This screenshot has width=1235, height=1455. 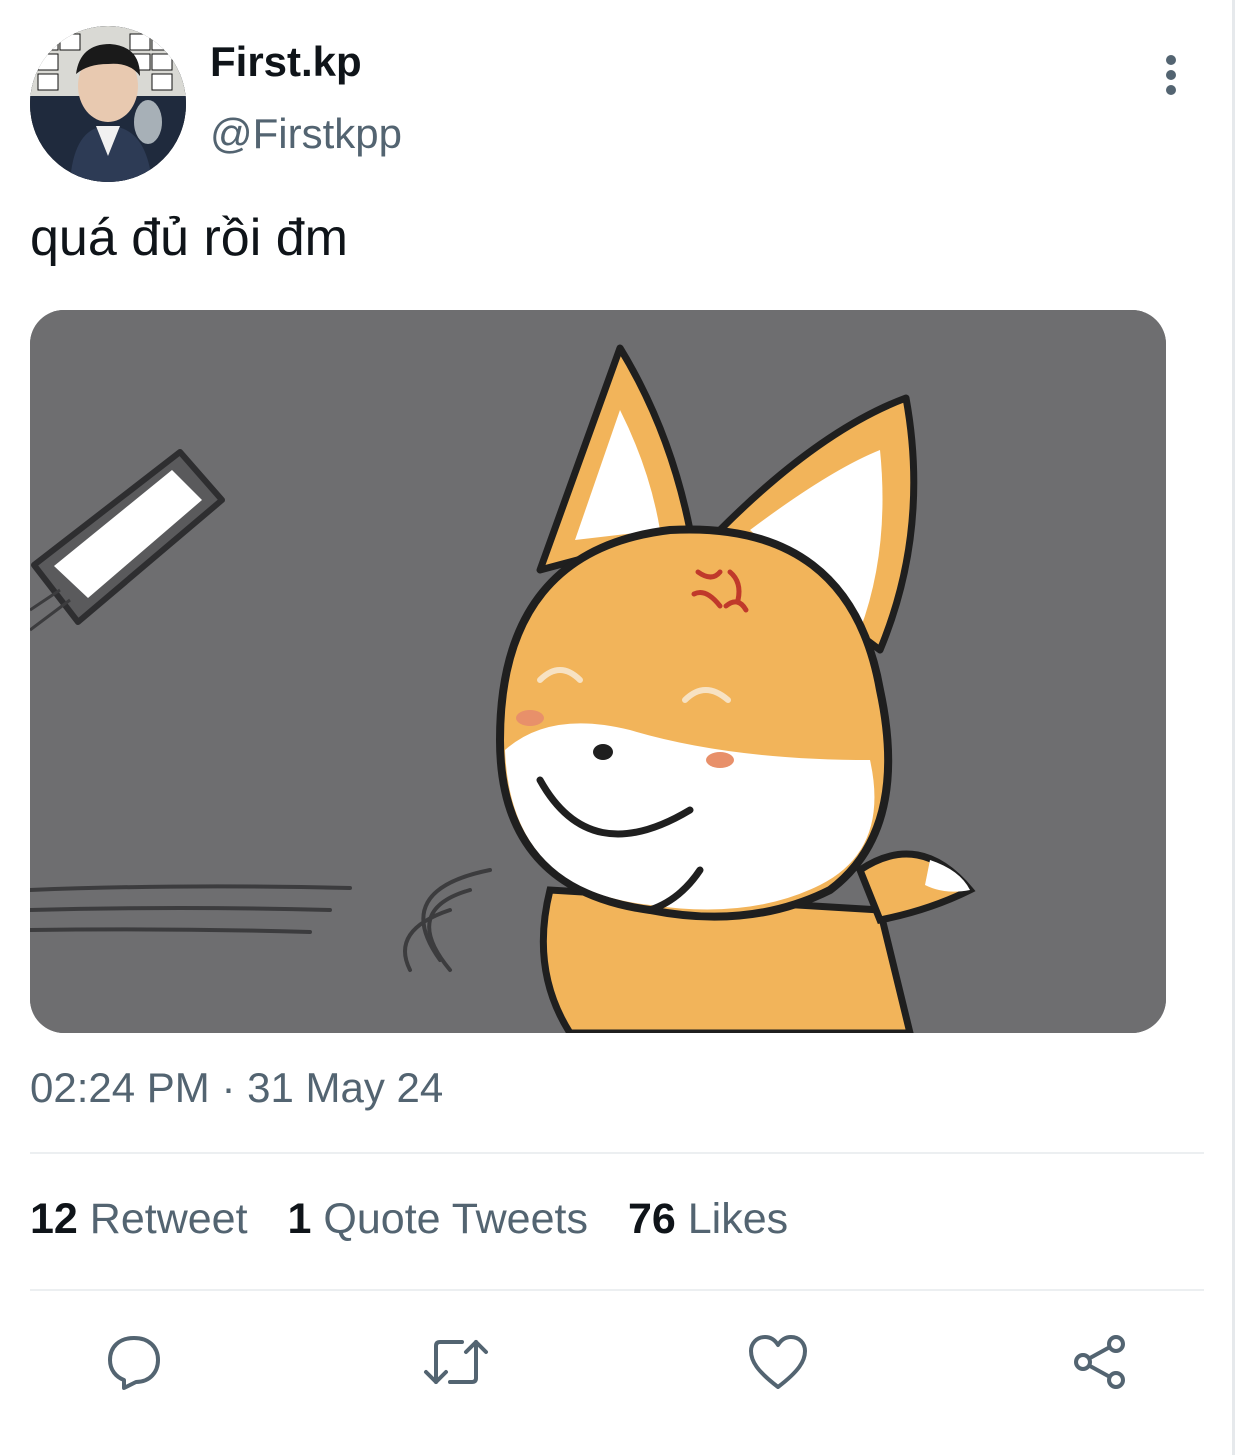 I want to click on share-icon, so click(x=1099, y=1362).